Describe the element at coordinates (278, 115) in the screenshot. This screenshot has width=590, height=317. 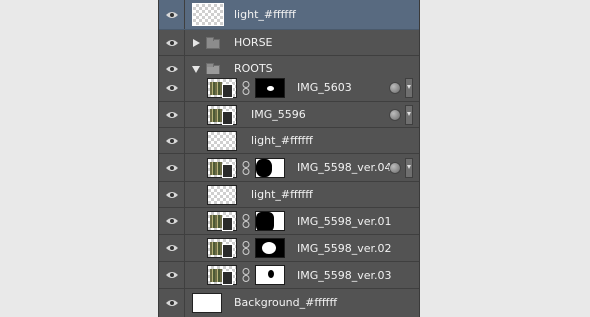
I see `layer-name: IMG_5596` at that location.